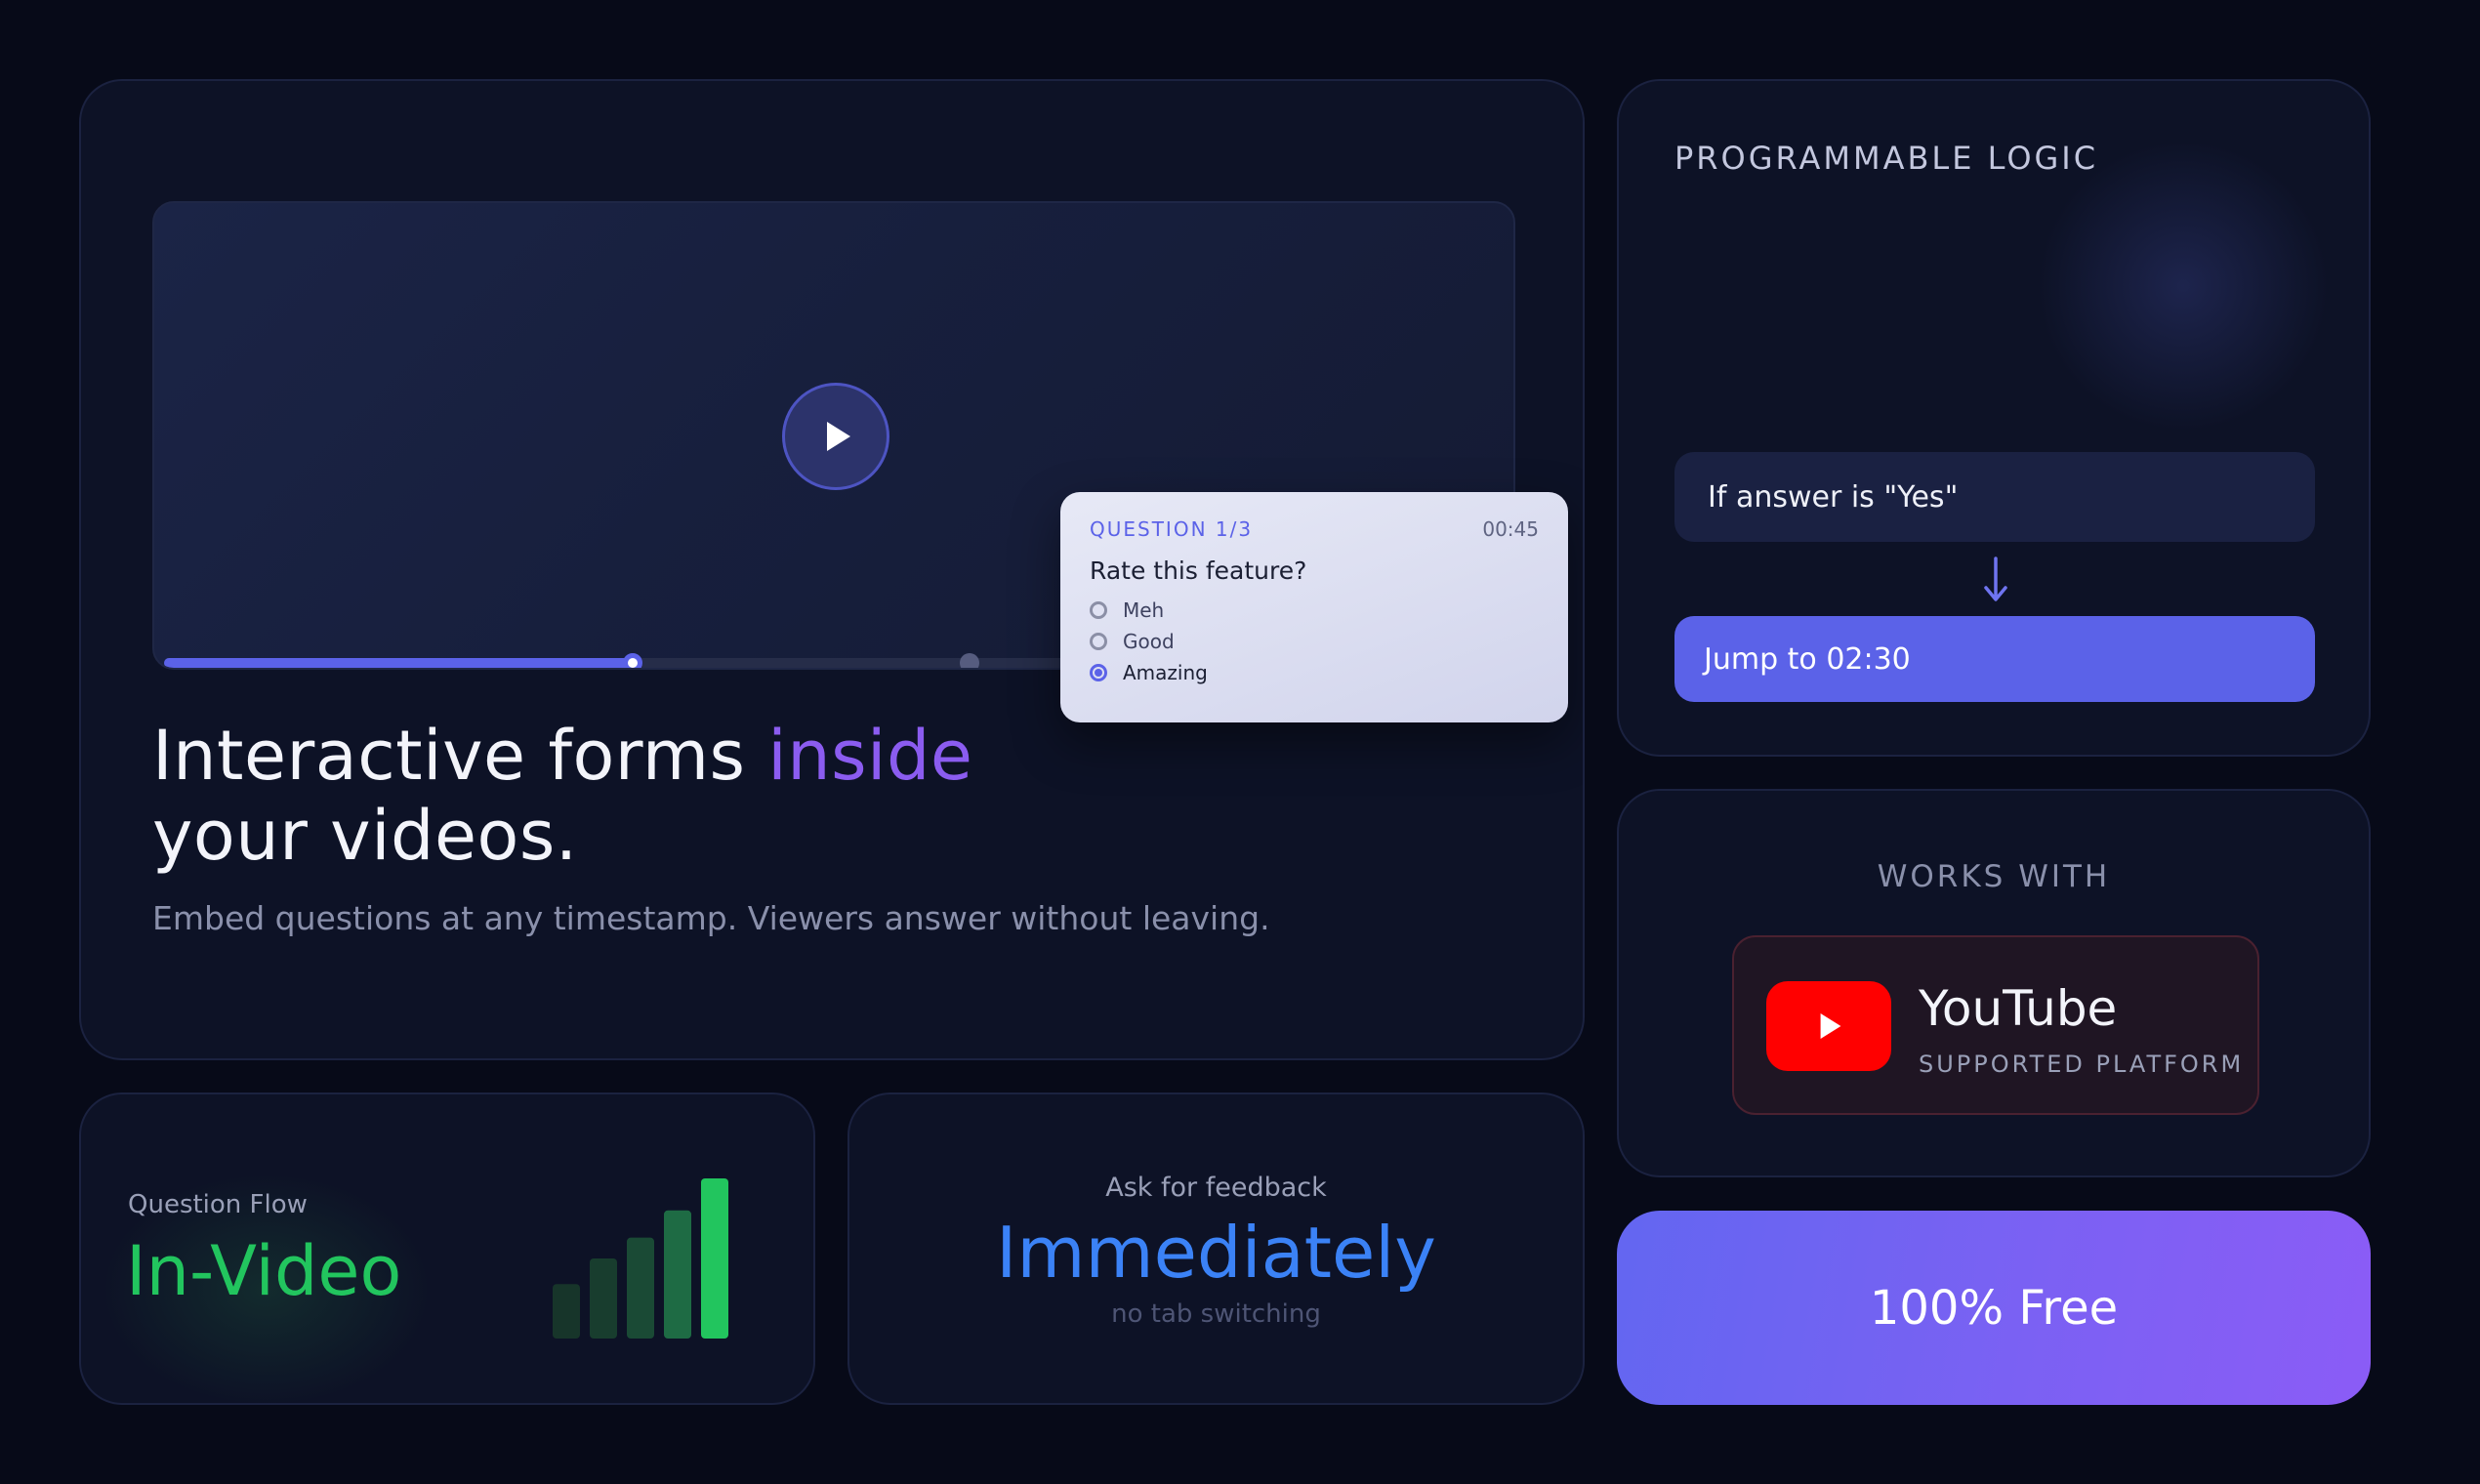 The height and width of the screenshot is (1484, 2480). What do you see at coordinates (1886, 159) in the screenshot?
I see `logic-title: PROGRAMMABLE LOGIC` at bounding box center [1886, 159].